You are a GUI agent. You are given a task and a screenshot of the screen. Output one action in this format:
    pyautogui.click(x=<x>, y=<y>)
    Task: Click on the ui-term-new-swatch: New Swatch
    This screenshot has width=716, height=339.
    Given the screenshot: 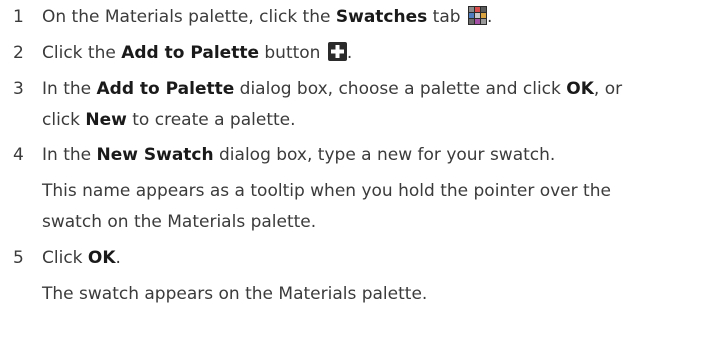 What is the action you would take?
    pyautogui.click(x=155, y=155)
    